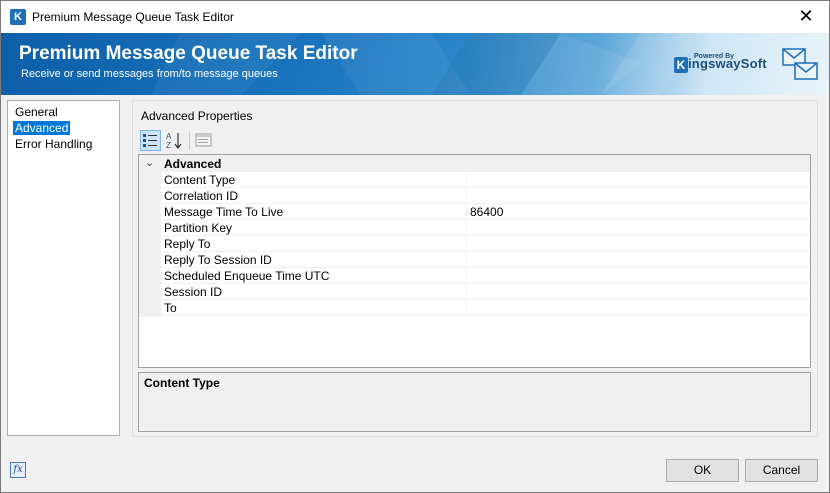  What do you see at coordinates (474, 402) in the screenshot?
I see `property-description-panel: Content Type` at bounding box center [474, 402].